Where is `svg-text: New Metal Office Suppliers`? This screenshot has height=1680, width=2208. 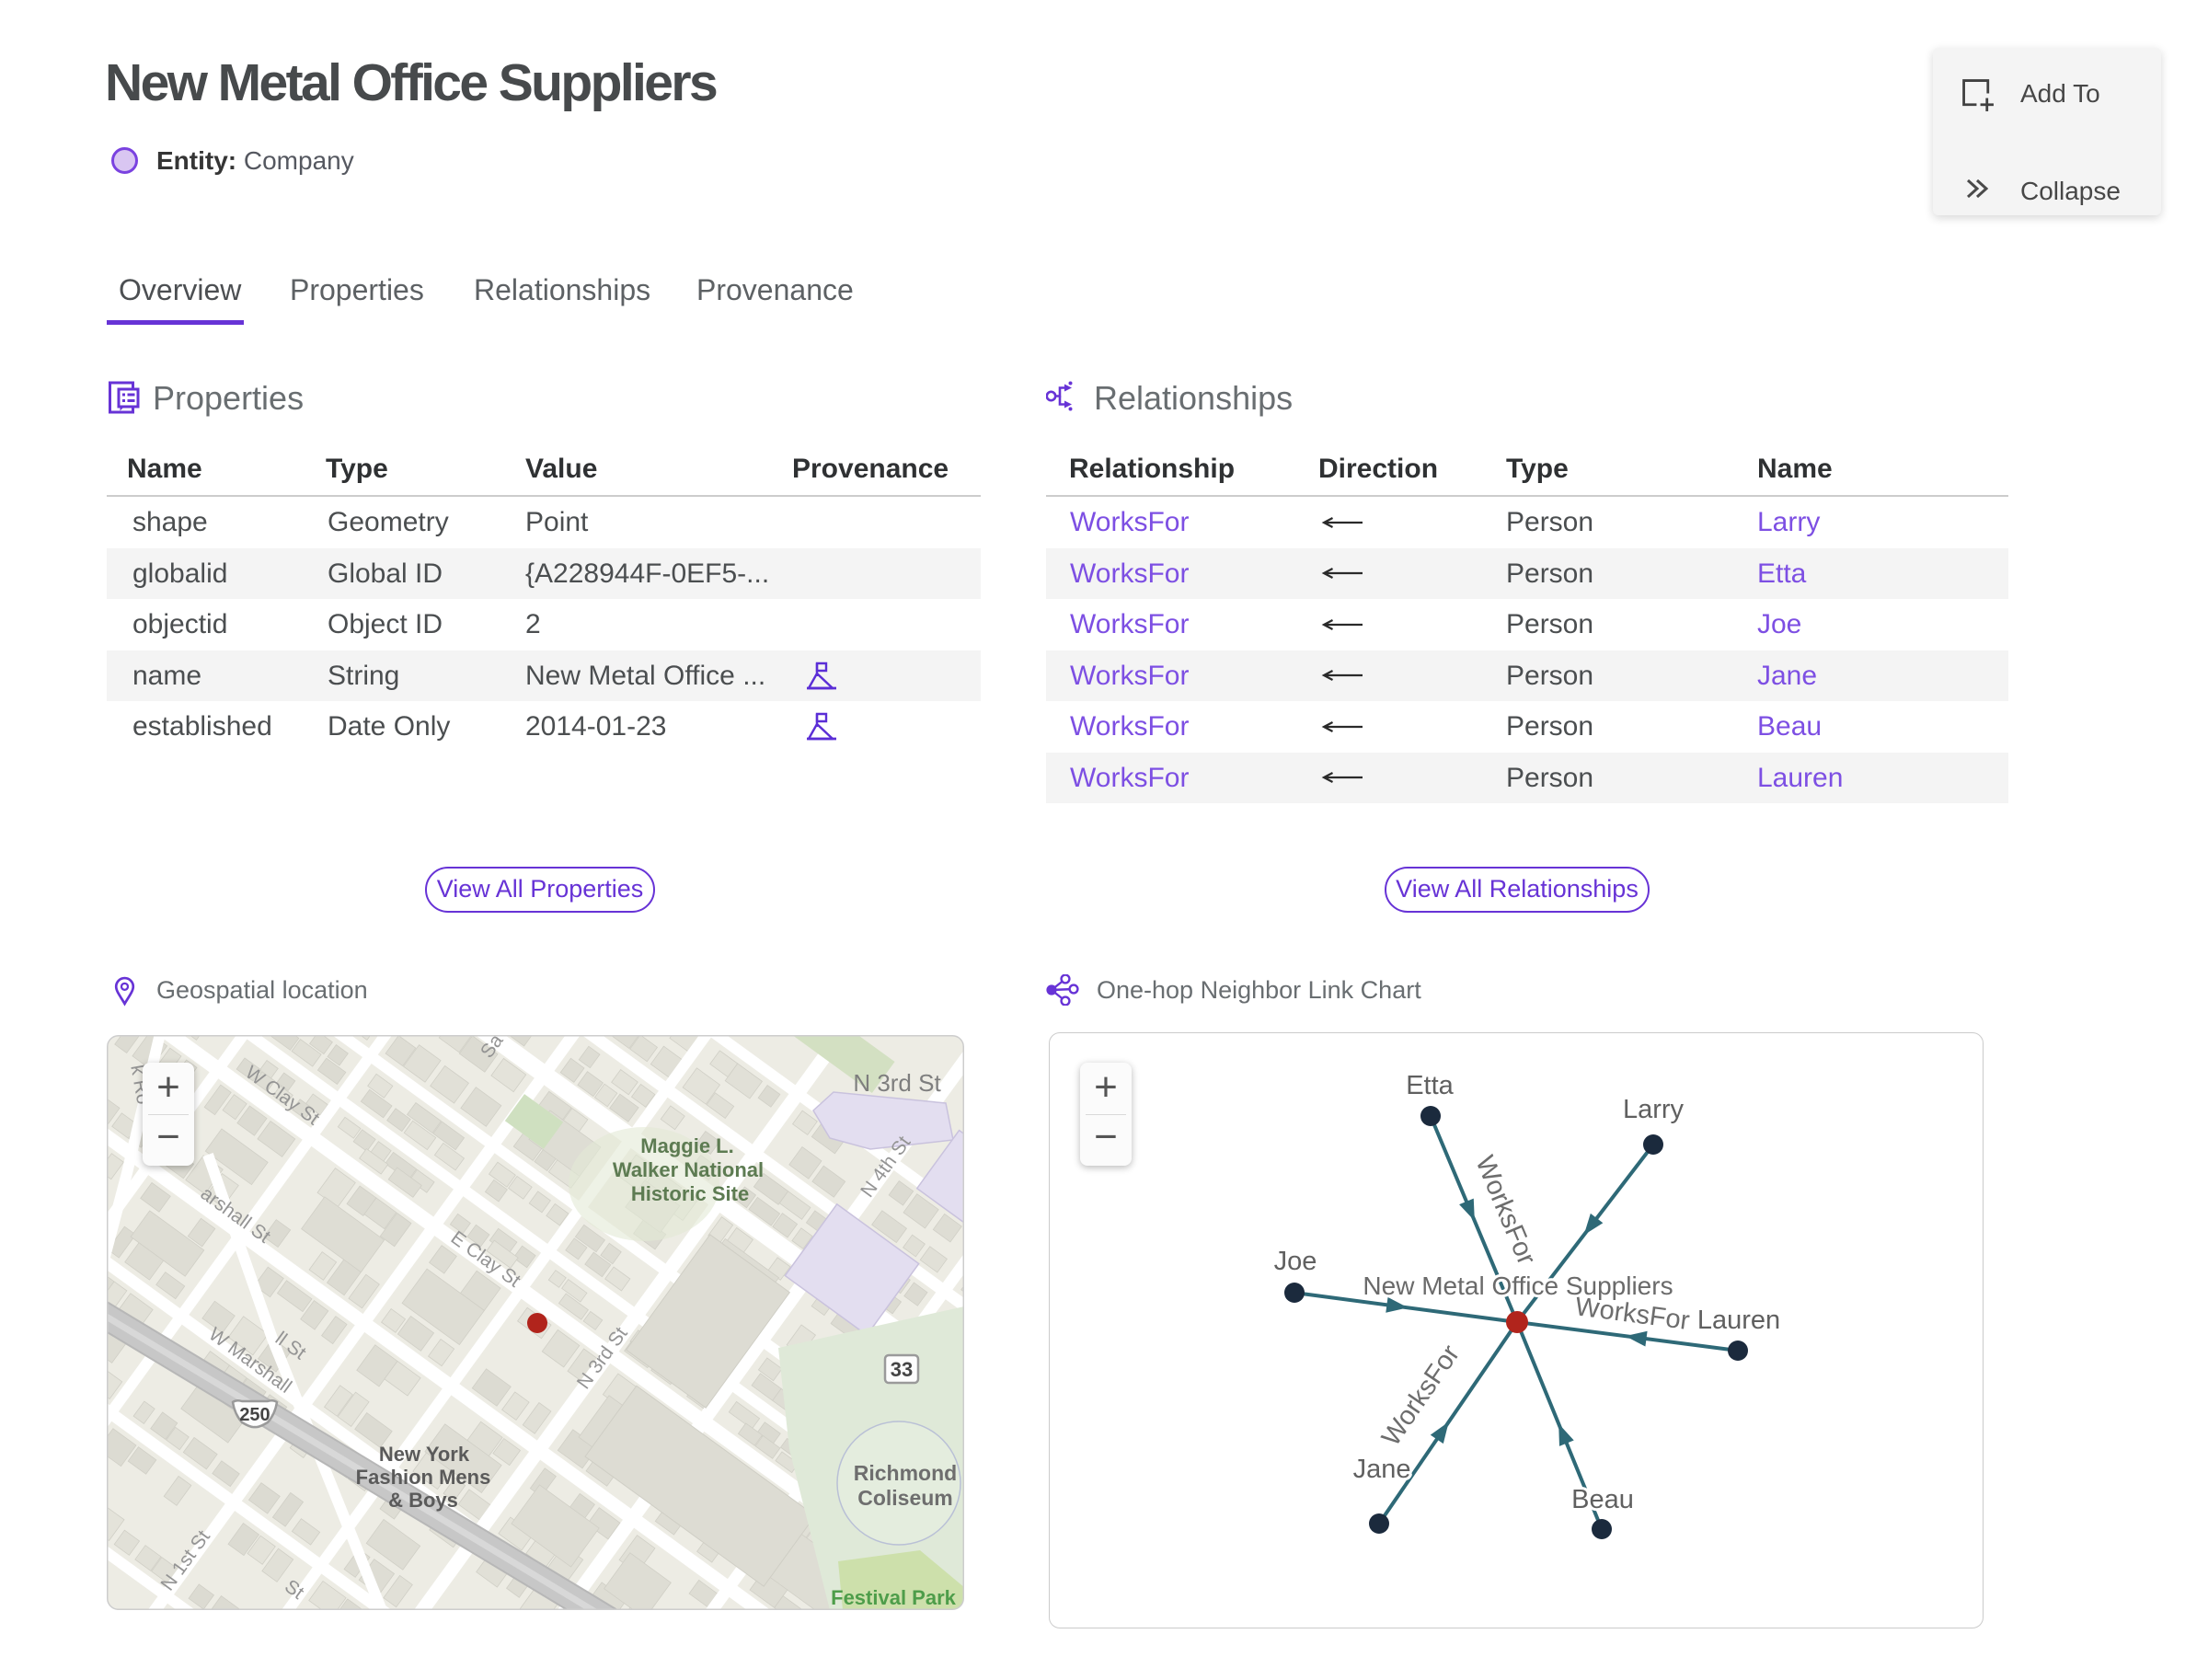 svg-text: New Metal Office Suppliers is located at coordinates (1518, 1286).